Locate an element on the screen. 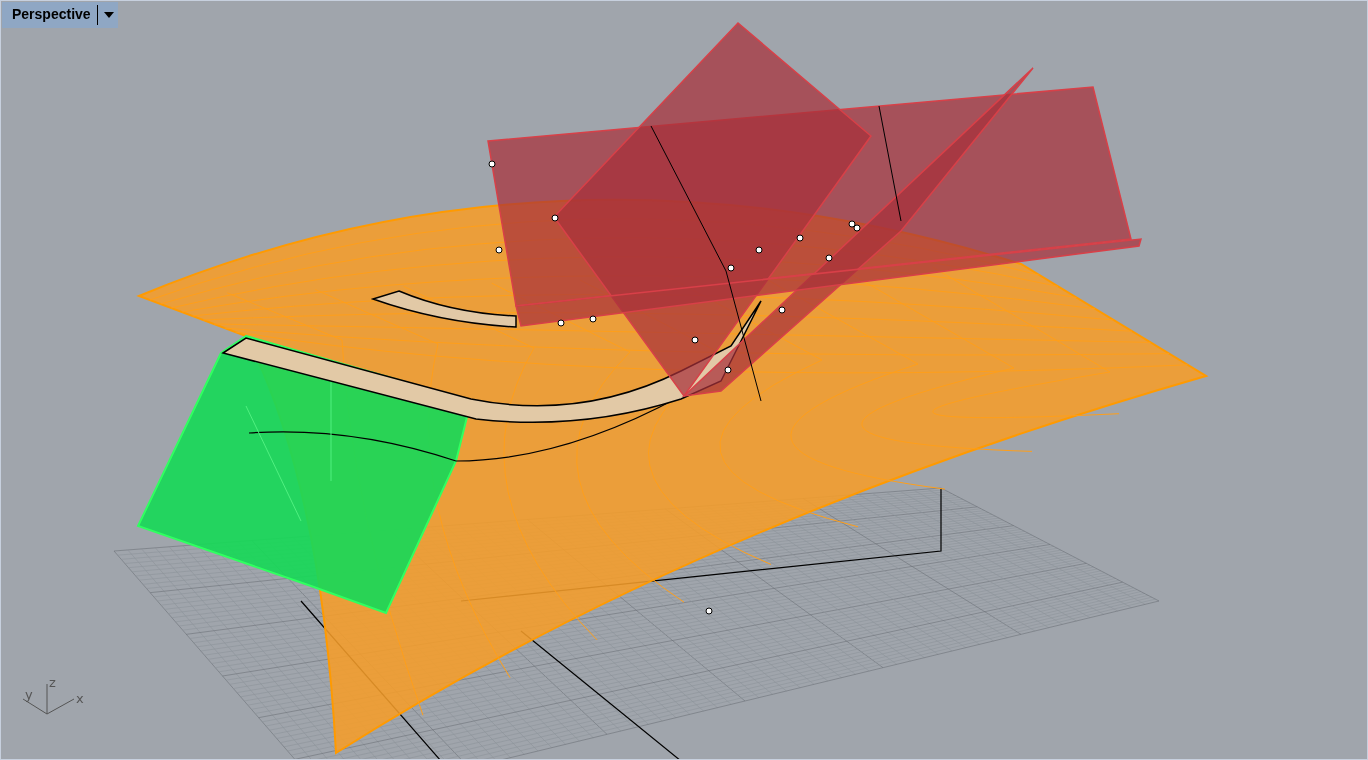  caret-icon is located at coordinates (108, 14).